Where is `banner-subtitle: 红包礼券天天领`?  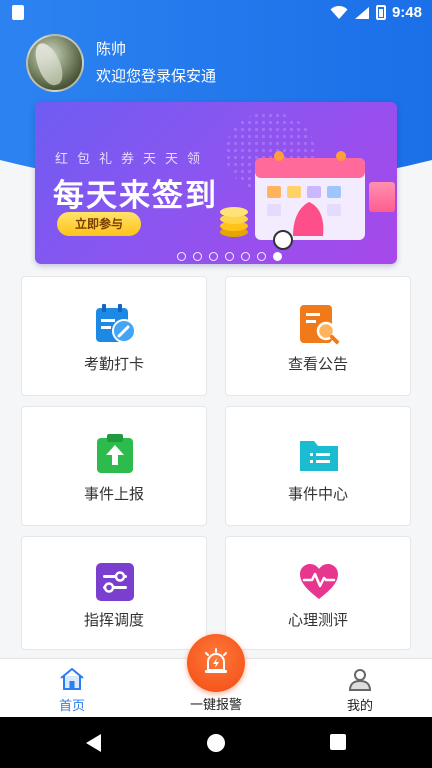 banner-subtitle: 红包礼券天天领 is located at coordinates (132, 159).